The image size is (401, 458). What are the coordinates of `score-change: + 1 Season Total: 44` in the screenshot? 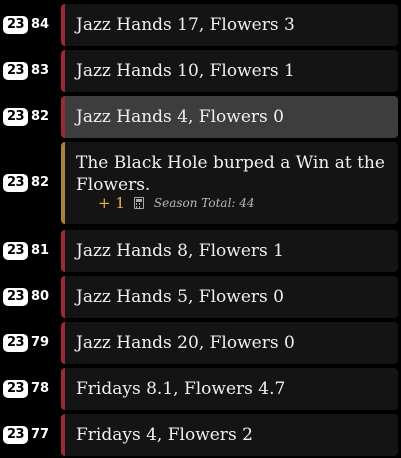 It's located at (176, 203).